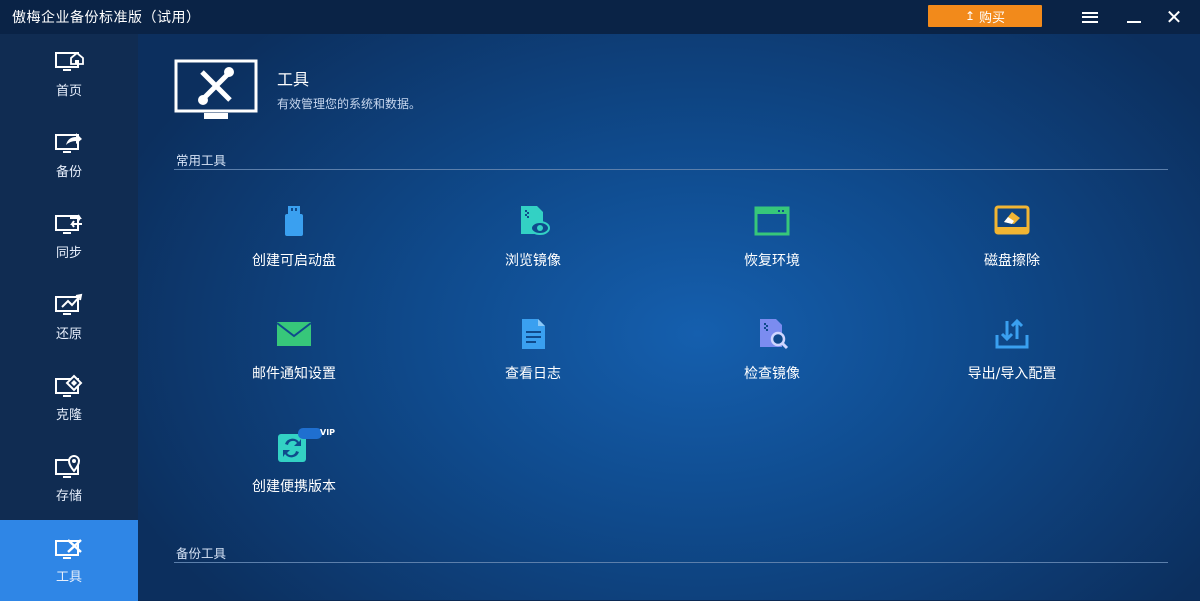  What do you see at coordinates (772, 374) in the screenshot?
I see `tool-label: 检查镜像` at bounding box center [772, 374].